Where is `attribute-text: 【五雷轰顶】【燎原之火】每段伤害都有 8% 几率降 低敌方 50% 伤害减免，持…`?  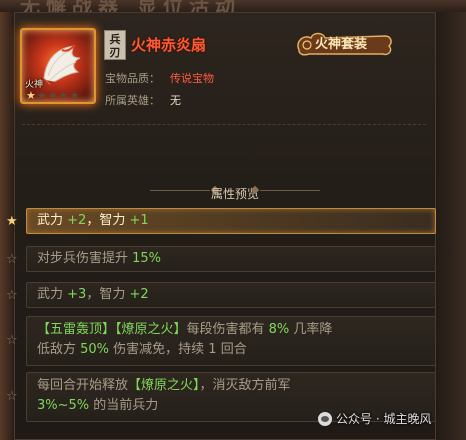
attribute-text: 【五雷轰顶】【燎原之火】每段伤害都有 8% 几率降 低敌方 50% 伤害减免，持… is located at coordinates (231, 341).